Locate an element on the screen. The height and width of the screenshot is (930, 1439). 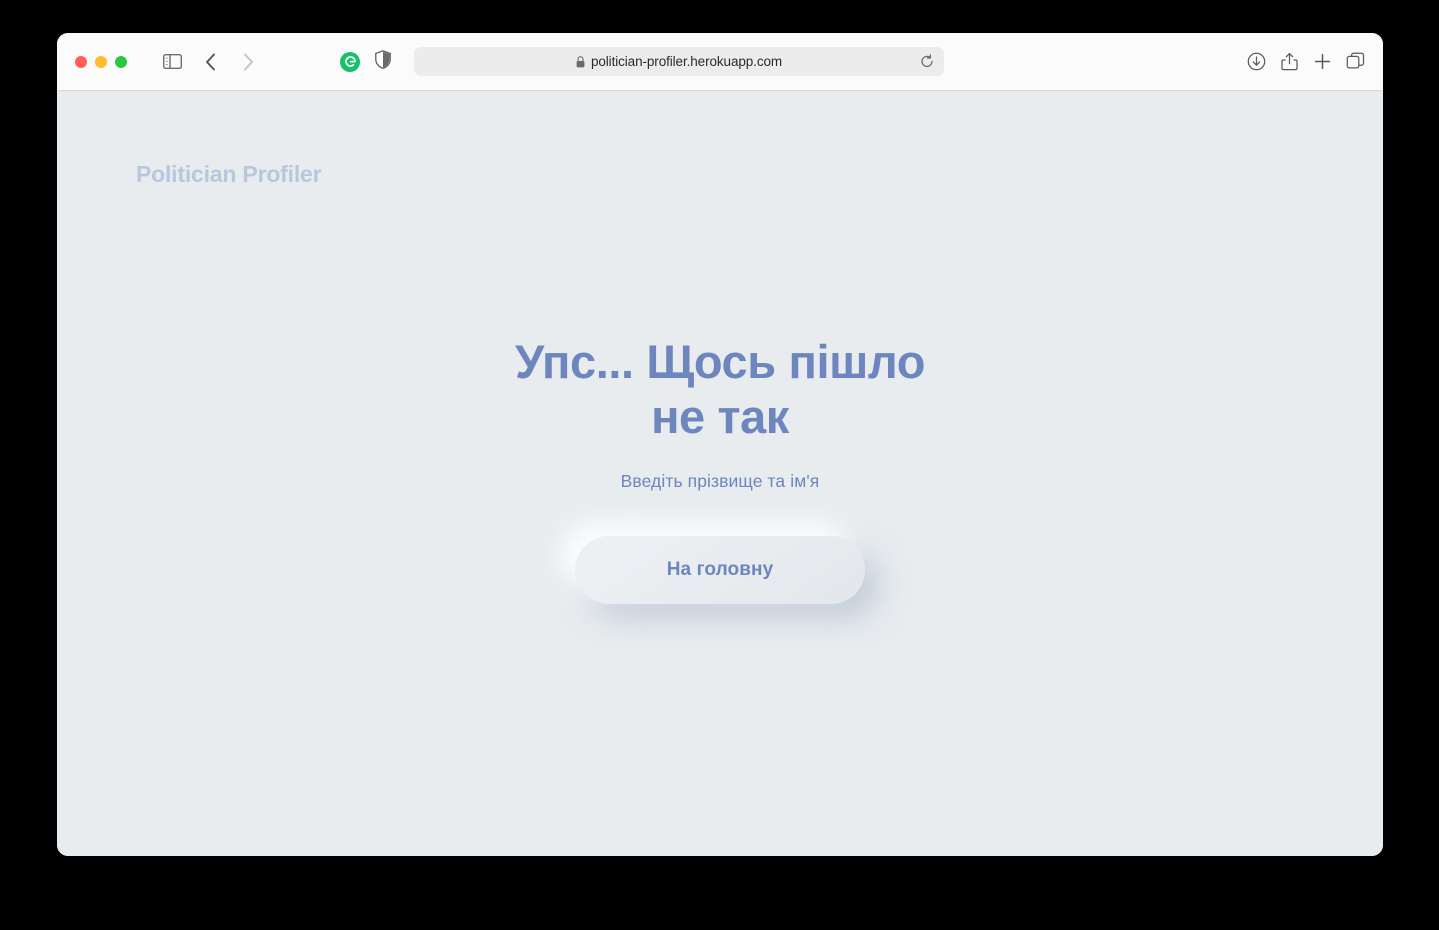
shield-icon is located at coordinates (383, 59).